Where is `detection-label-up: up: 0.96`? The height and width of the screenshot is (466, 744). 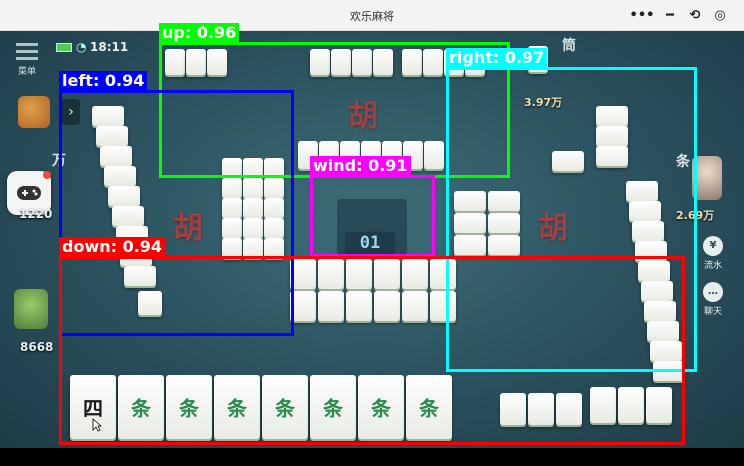
detection-label-up: up: 0.96 is located at coordinates (199, 32).